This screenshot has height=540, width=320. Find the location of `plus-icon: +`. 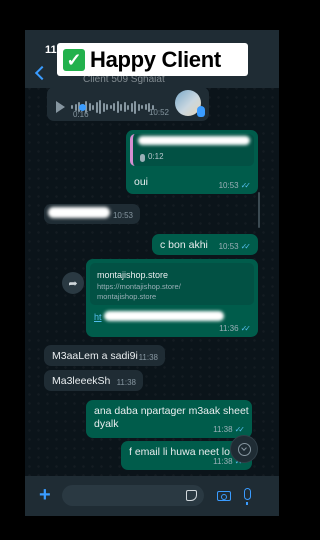

plus-icon: + is located at coordinates (45, 495).